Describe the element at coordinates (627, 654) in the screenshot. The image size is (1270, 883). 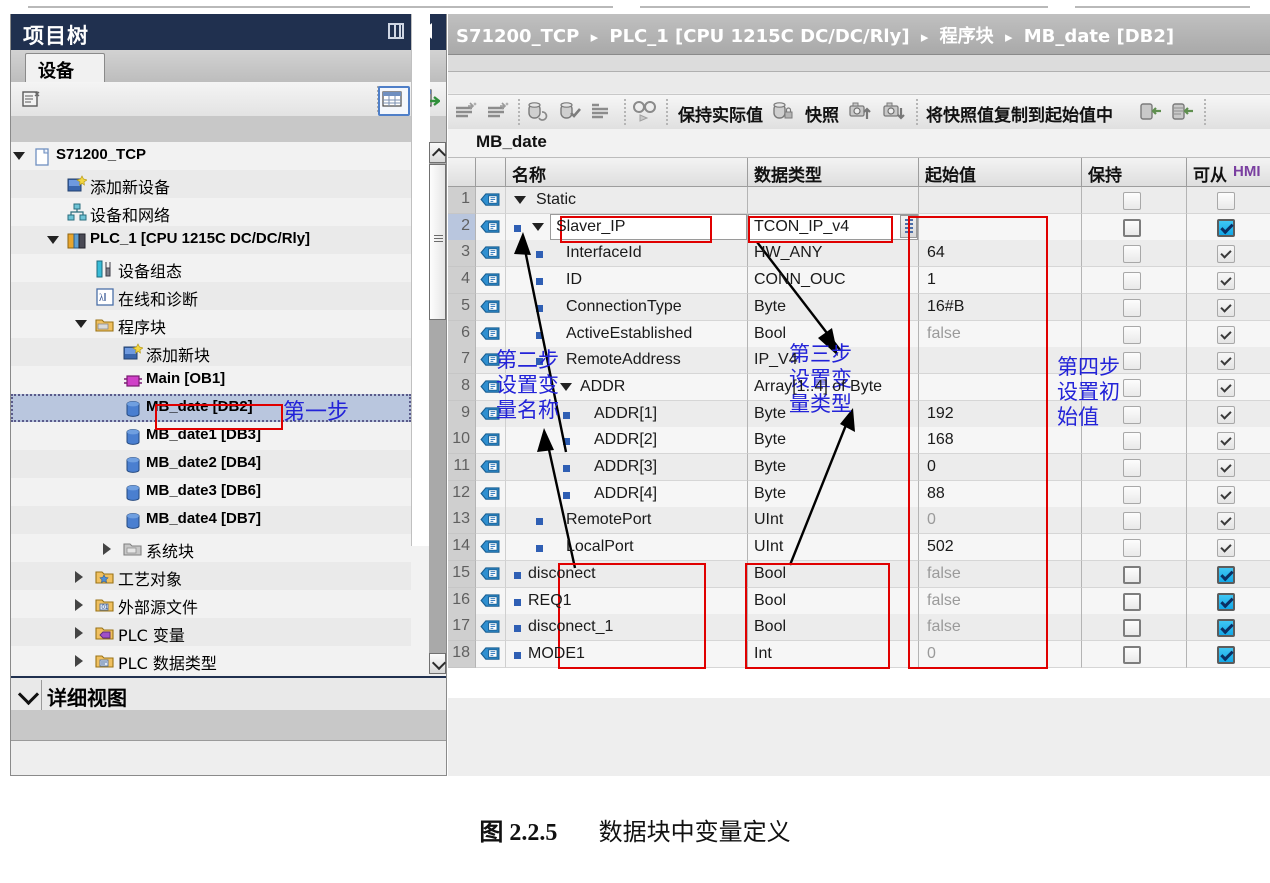
I see `name-cell: MODE1` at that location.